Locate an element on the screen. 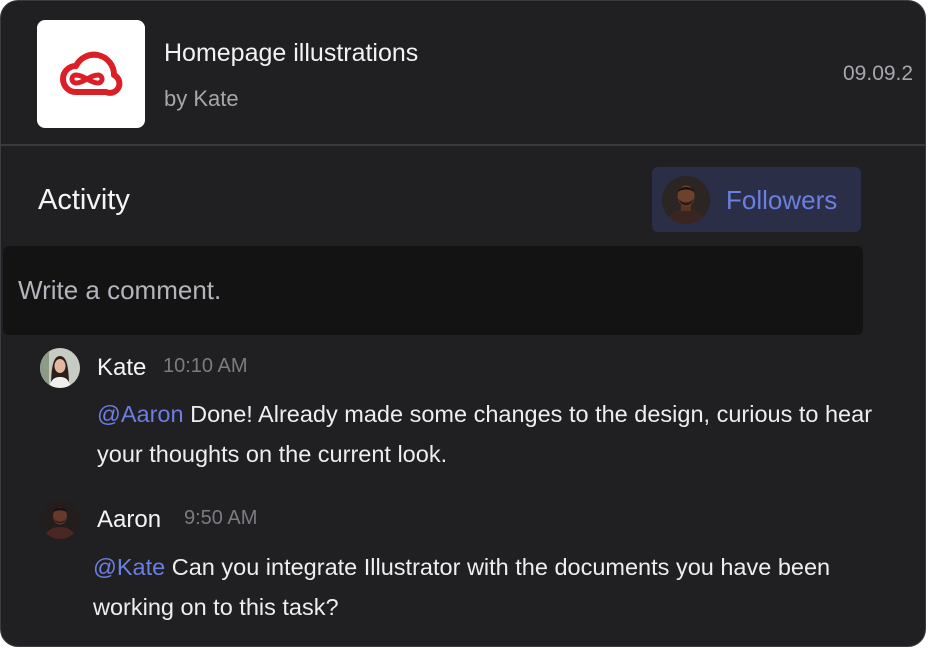 This screenshot has width=928, height=649. followers-label: Followers is located at coordinates (782, 200).